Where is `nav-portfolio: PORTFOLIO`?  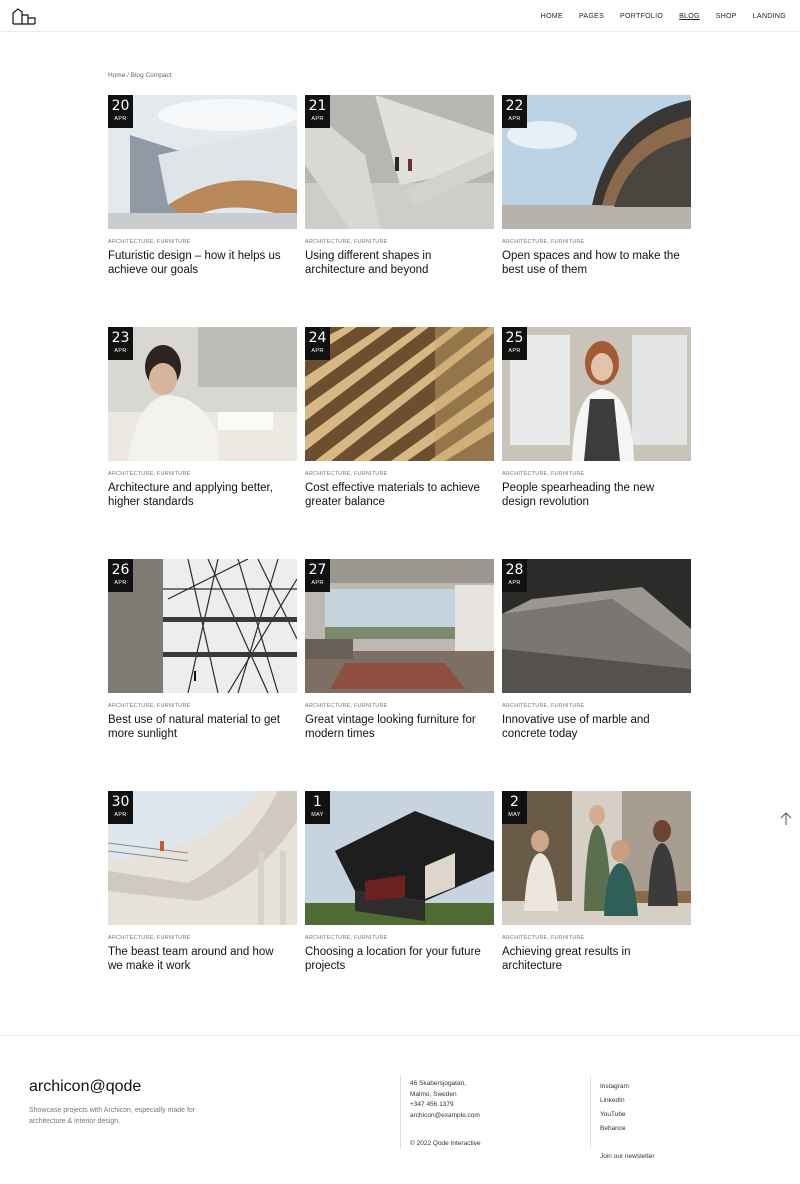
nav-portfolio: PORTFOLIO is located at coordinates (641, 16).